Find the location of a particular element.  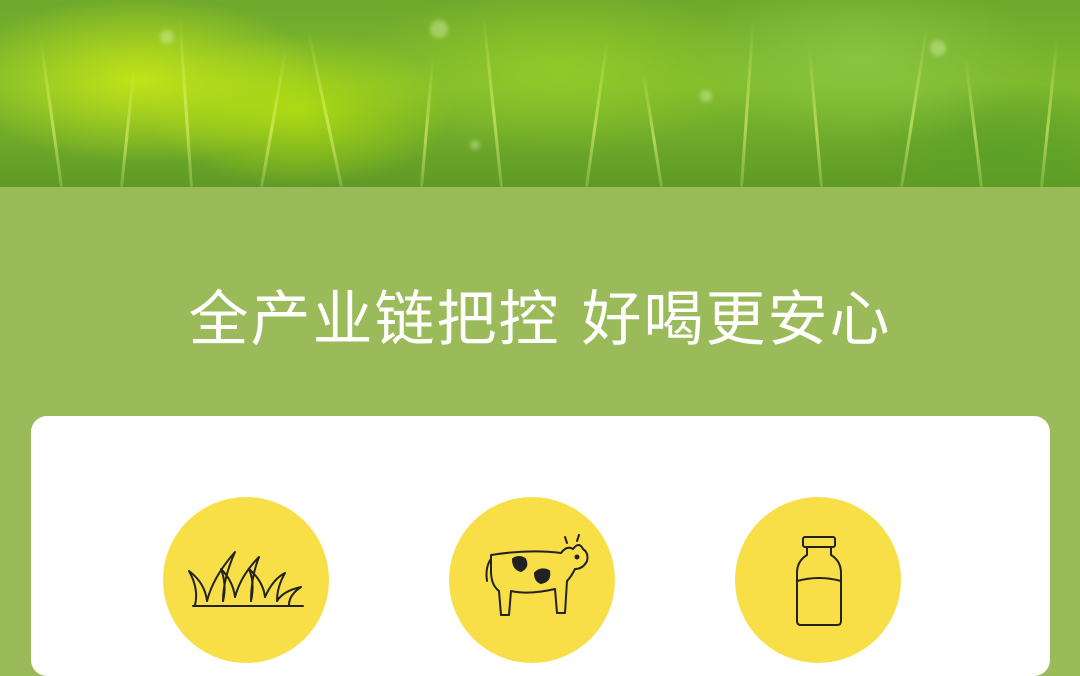

feature-grass is located at coordinates (246, 580).